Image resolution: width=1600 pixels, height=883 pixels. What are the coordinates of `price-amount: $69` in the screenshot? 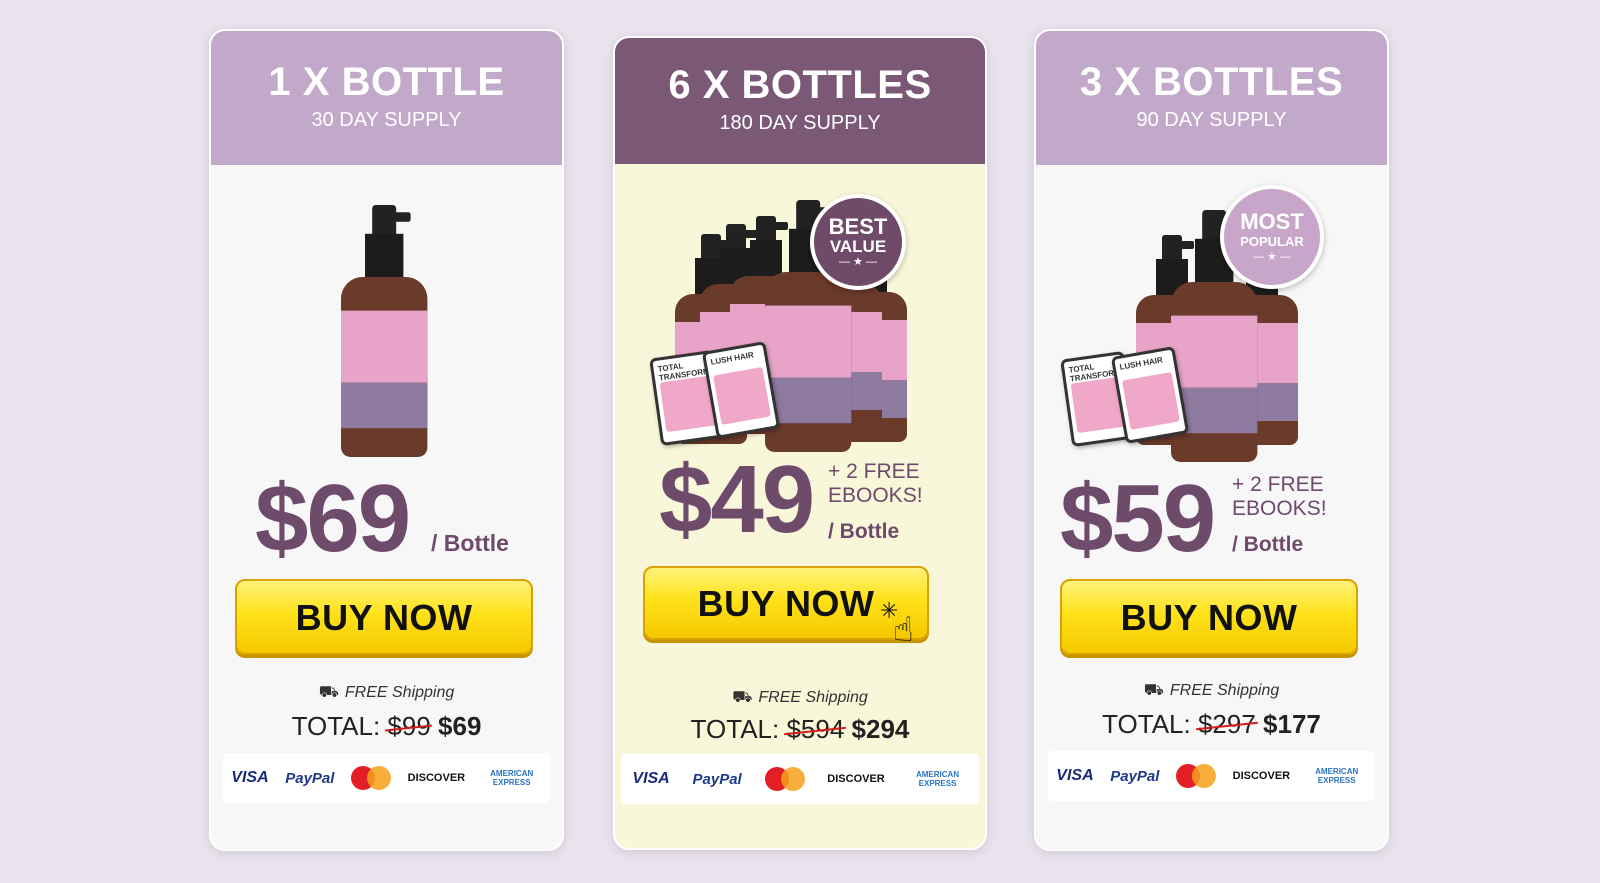 It's located at (333, 518).